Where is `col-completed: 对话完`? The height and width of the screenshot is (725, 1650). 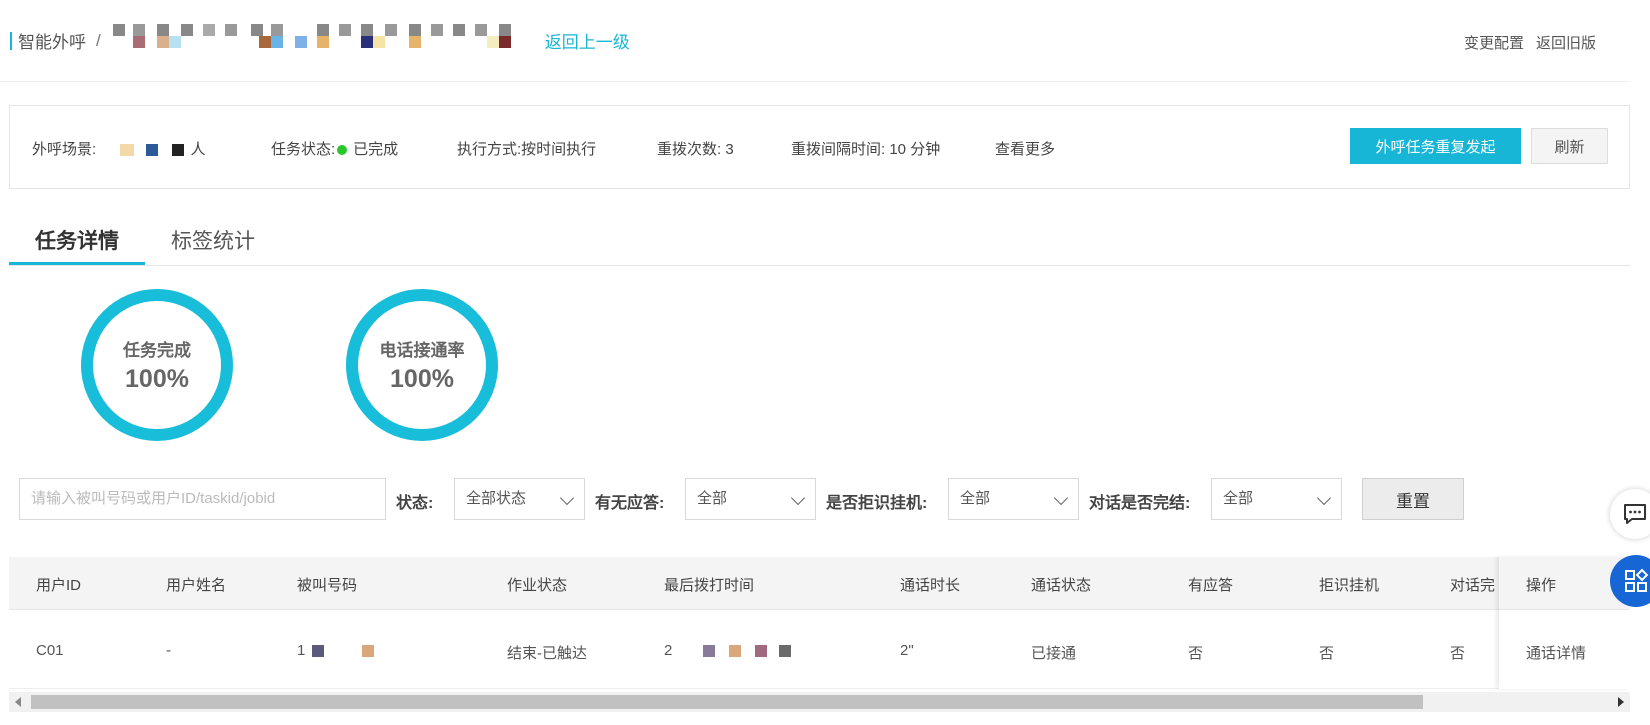 col-completed: 对话完 is located at coordinates (1473, 585).